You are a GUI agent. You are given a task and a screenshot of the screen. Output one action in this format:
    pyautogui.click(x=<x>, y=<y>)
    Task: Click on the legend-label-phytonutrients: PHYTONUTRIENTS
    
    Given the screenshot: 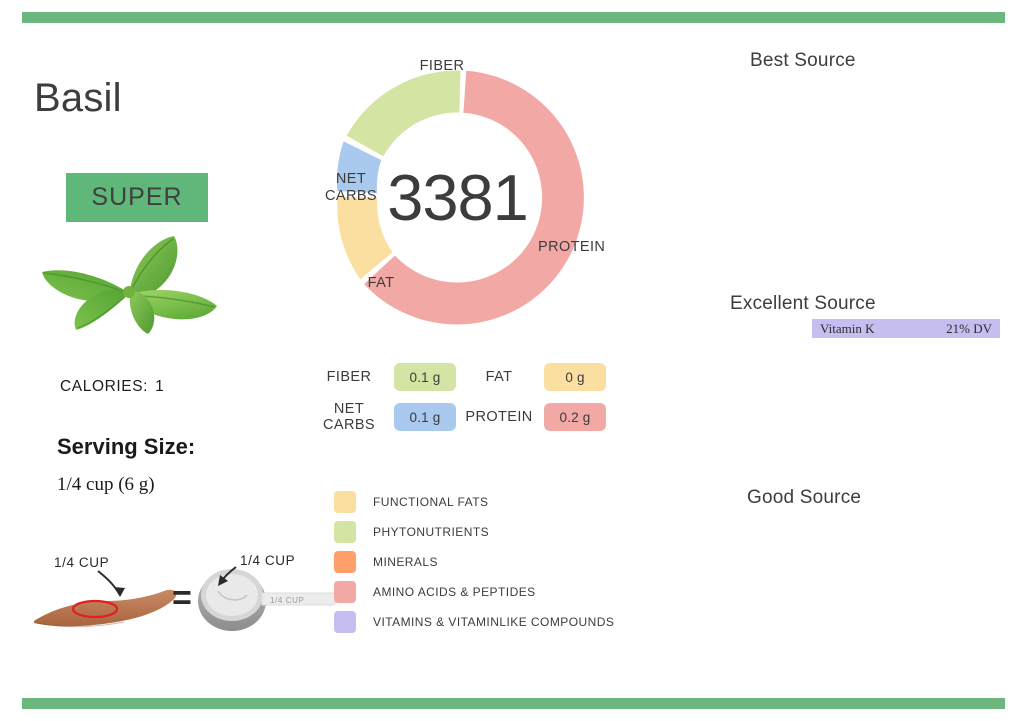 What is the action you would take?
    pyautogui.click(x=431, y=532)
    